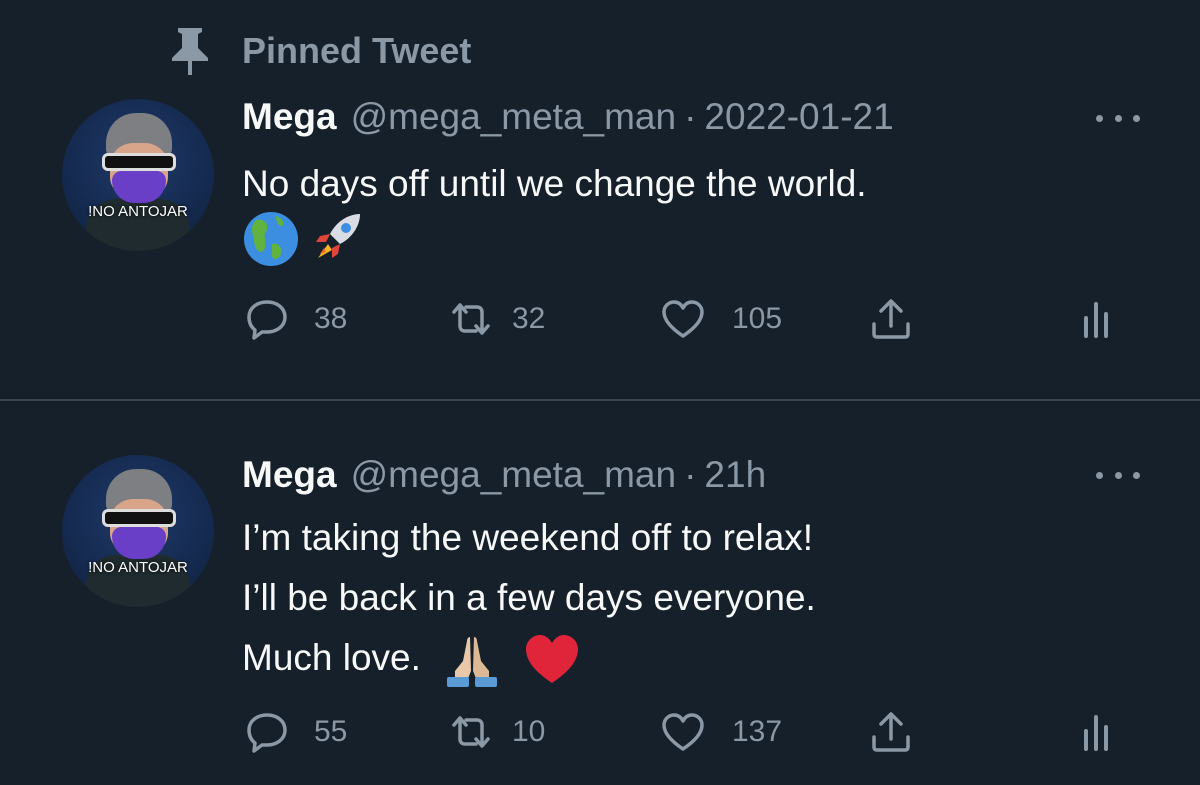 Image resolution: width=1200 pixels, height=785 pixels. What do you see at coordinates (798, 117) in the screenshot?
I see `timestamp: 2022-01-21` at bounding box center [798, 117].